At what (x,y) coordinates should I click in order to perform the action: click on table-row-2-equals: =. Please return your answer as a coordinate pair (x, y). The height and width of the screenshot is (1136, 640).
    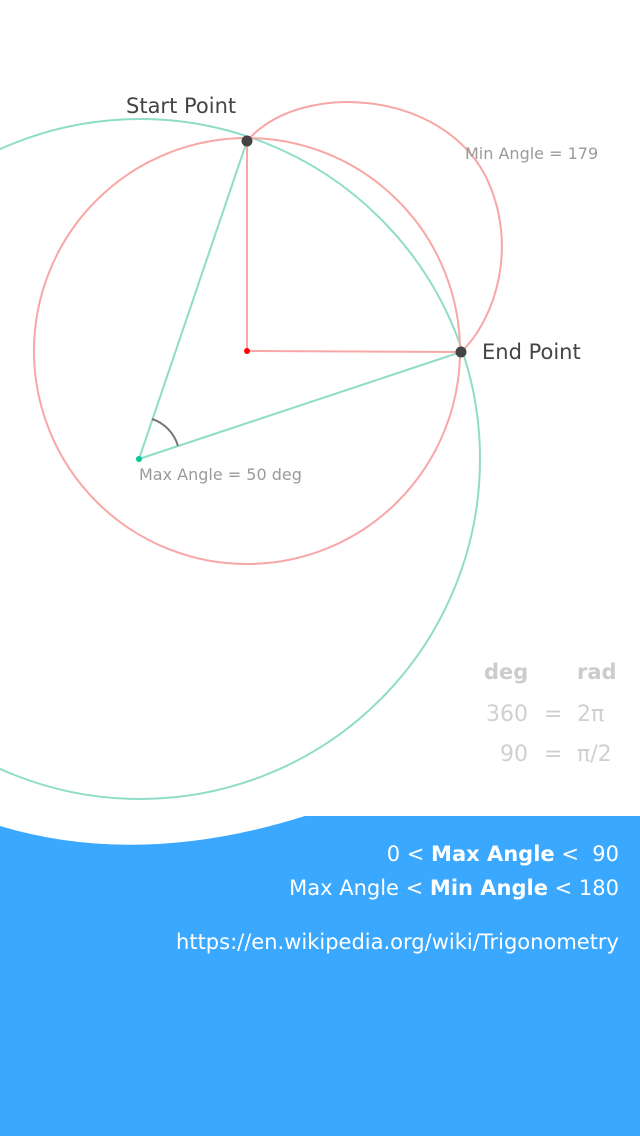
    Looking at the image, I should click on (553, 754).